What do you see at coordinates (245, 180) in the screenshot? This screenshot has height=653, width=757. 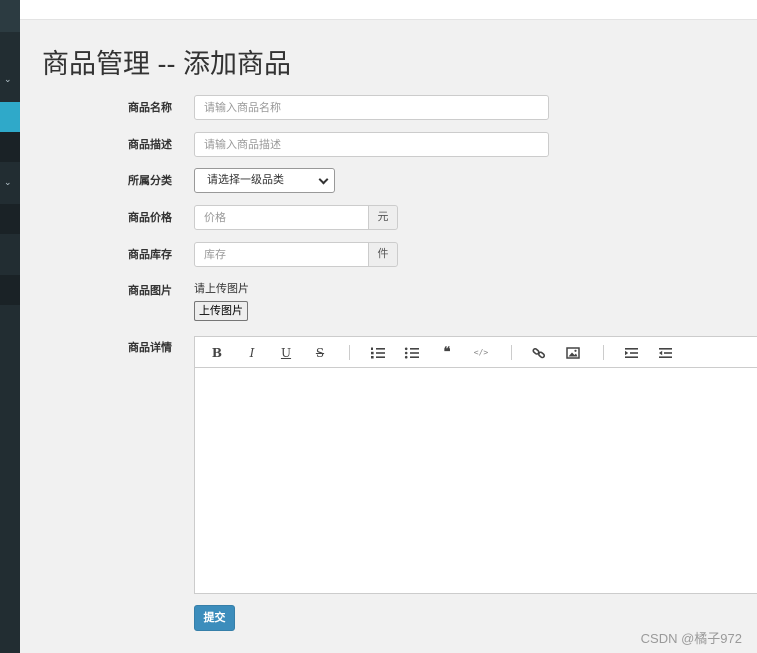 I see `category-selected-value: 请选择一级品类` at bounding box center [245, 180].